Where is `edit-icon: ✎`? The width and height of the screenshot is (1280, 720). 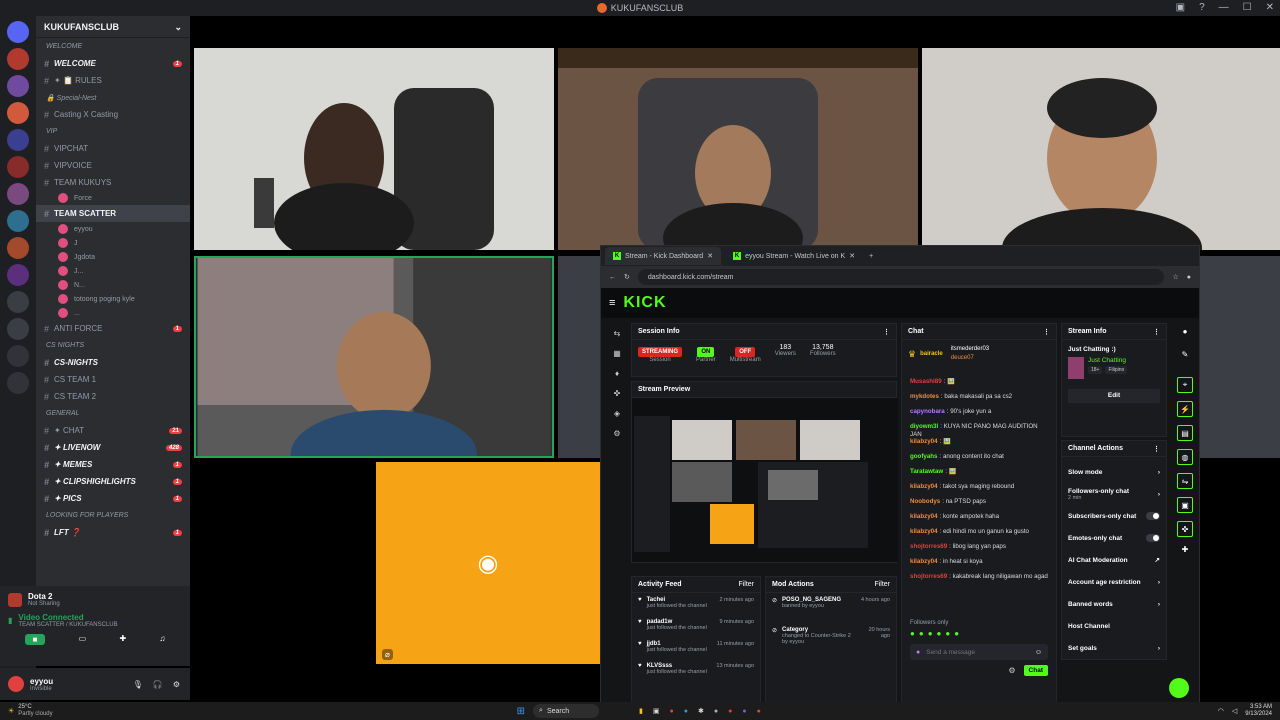 edit-icon: ✎ is located at coordinates (1185, 354).